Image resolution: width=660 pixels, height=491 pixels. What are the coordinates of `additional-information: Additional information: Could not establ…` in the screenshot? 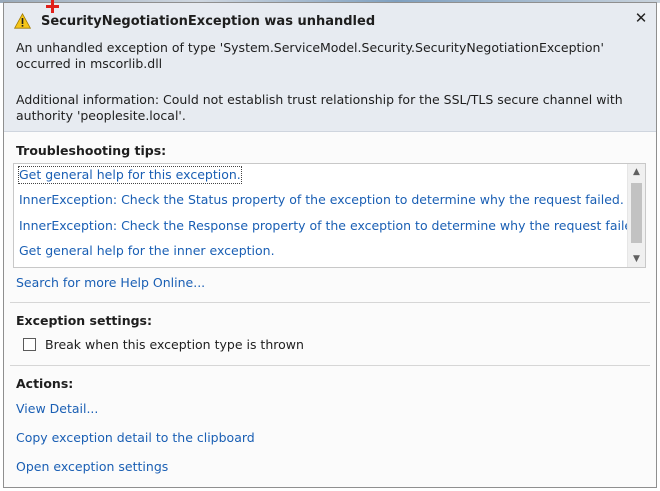 It's located at (319, 107).